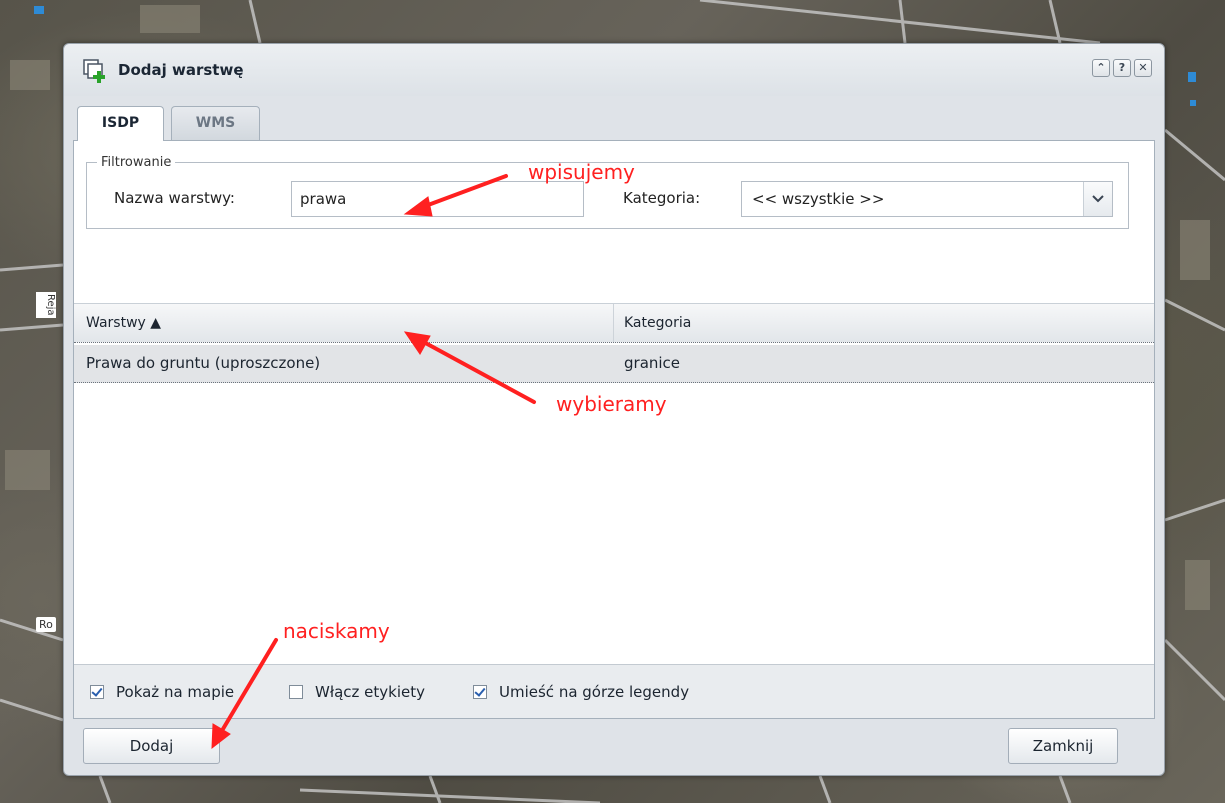  Describe the element at coordinates (1101, 68) in the screenshot. I see `collapse-button: ⌃` at that location.